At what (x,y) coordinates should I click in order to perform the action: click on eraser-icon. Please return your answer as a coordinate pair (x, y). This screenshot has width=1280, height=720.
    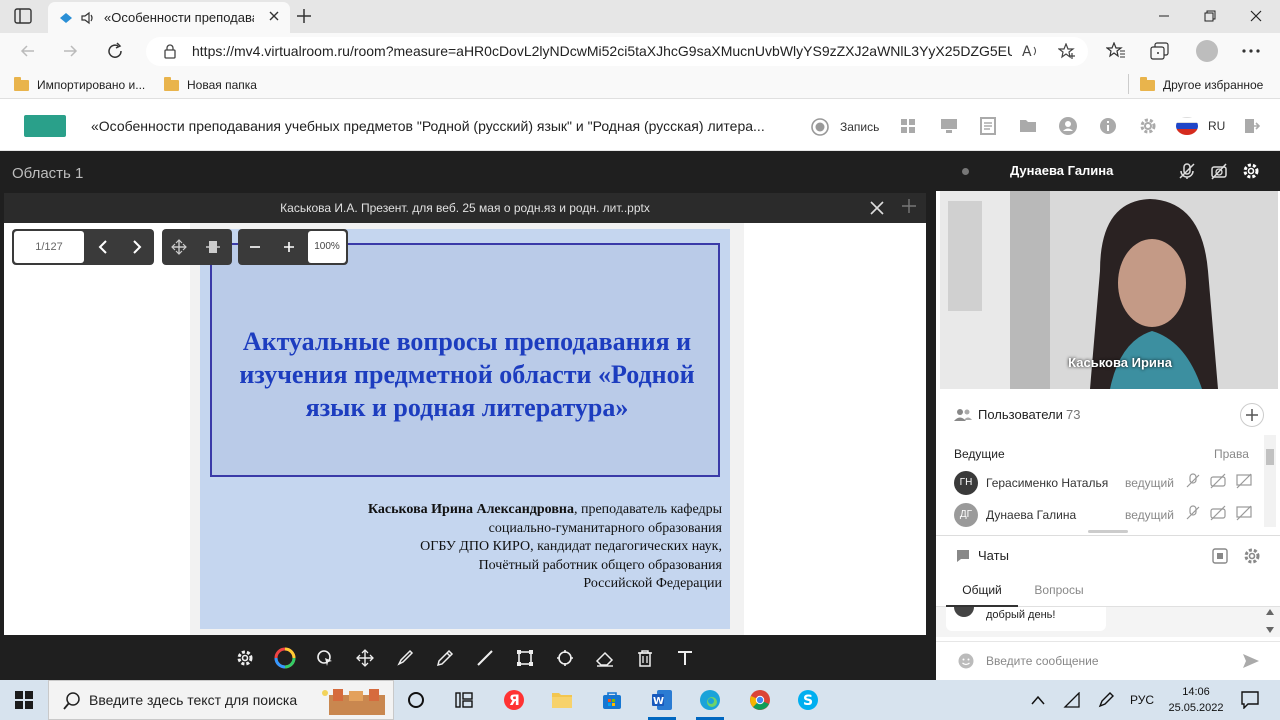
    Looking at the image, I should click on (605, 658).